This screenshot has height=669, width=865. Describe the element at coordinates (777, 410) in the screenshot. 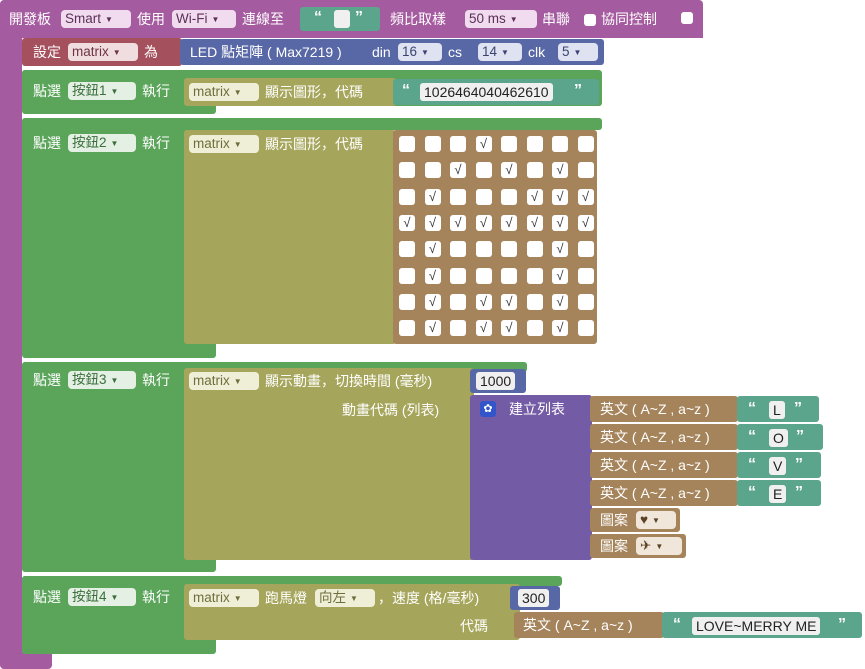

I see `letter-field-1: L` at that location.